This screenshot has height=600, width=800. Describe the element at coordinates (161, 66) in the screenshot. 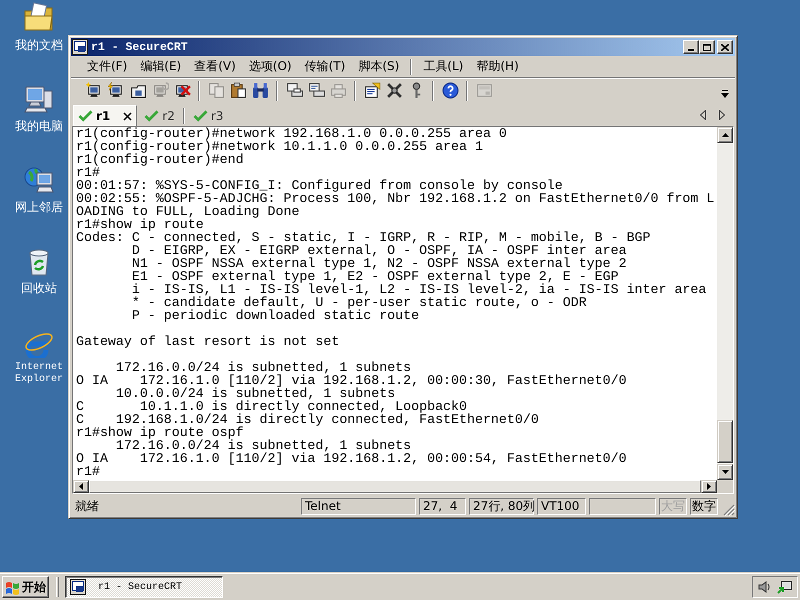

I see `menu-item: 编辑(E)` at that location.